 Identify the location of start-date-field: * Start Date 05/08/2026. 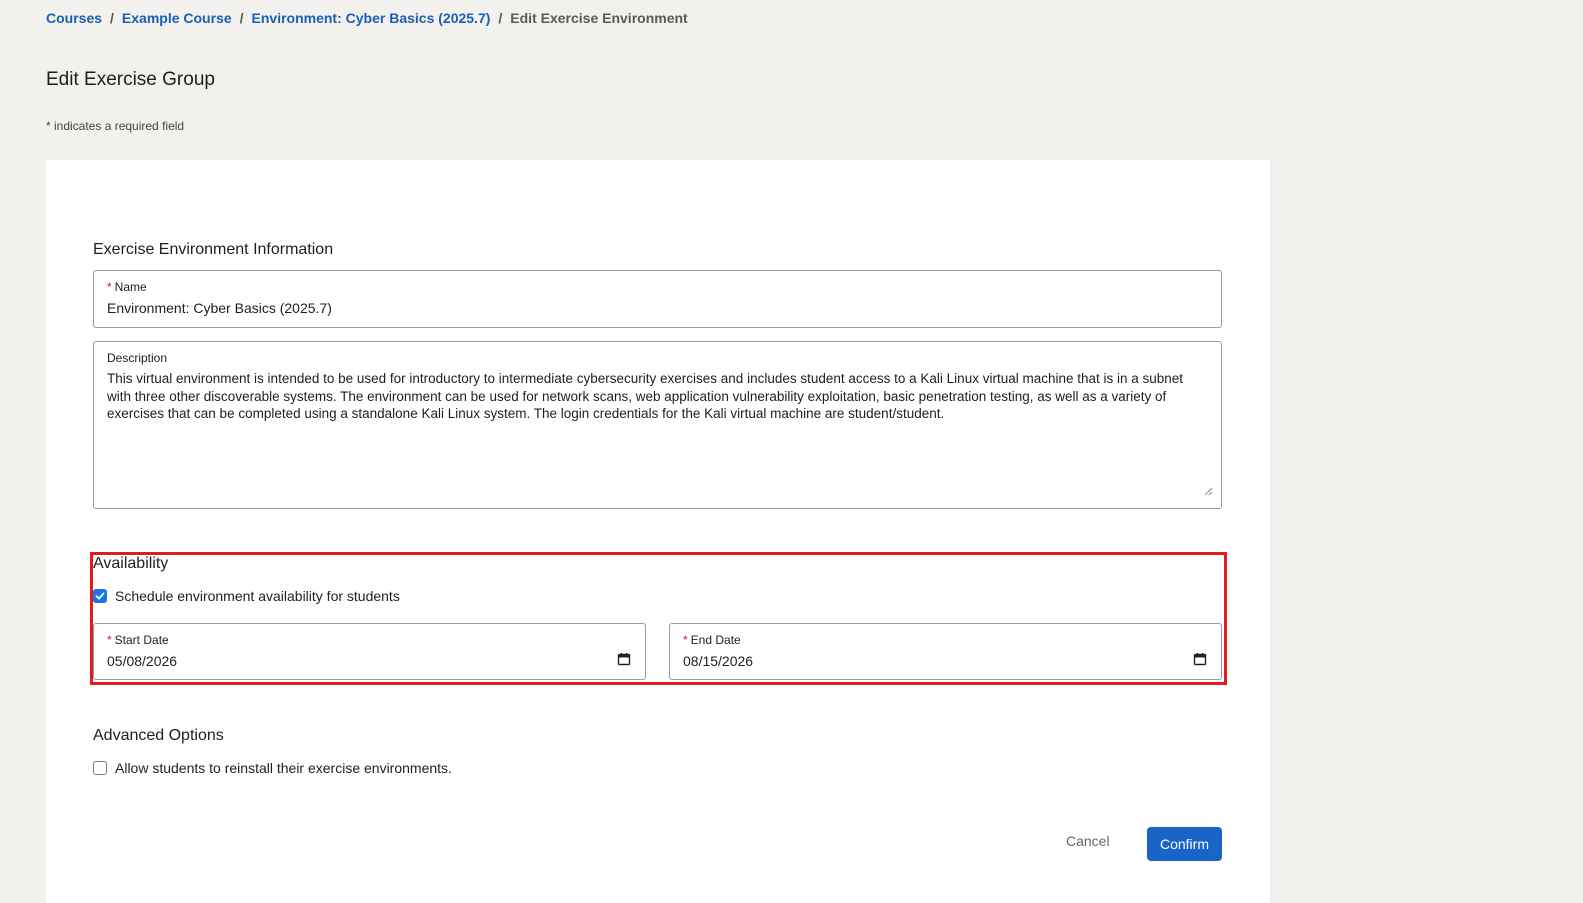
(369, 651).